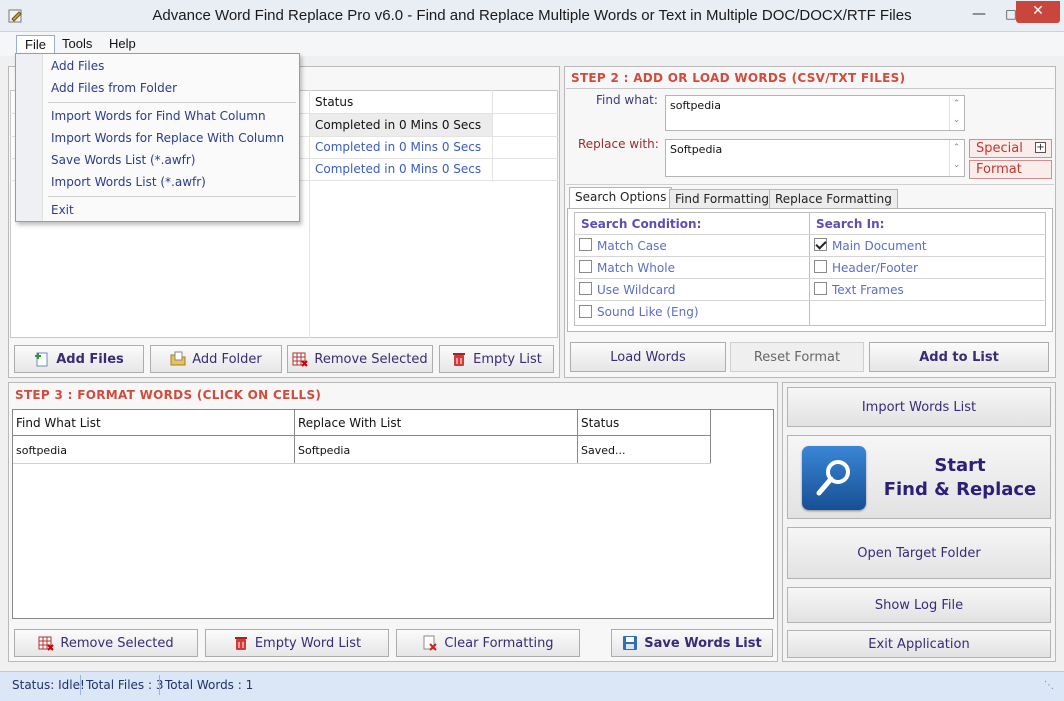 The image size is (1064, 701). What do you see at coordinates (79, 359) in the screenshot?
I see `add-files-button: Add Files` at bounding box center [79, 359].